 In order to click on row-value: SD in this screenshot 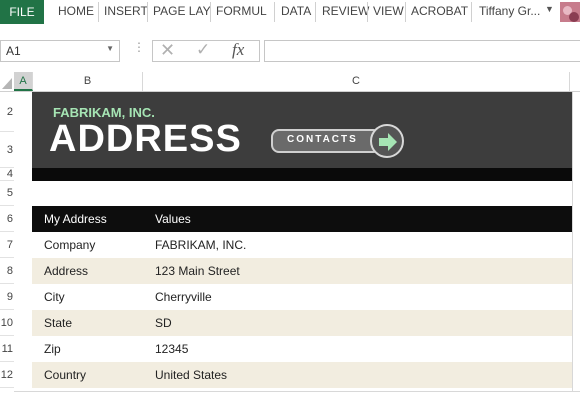, I will do `click(163, 323)`.